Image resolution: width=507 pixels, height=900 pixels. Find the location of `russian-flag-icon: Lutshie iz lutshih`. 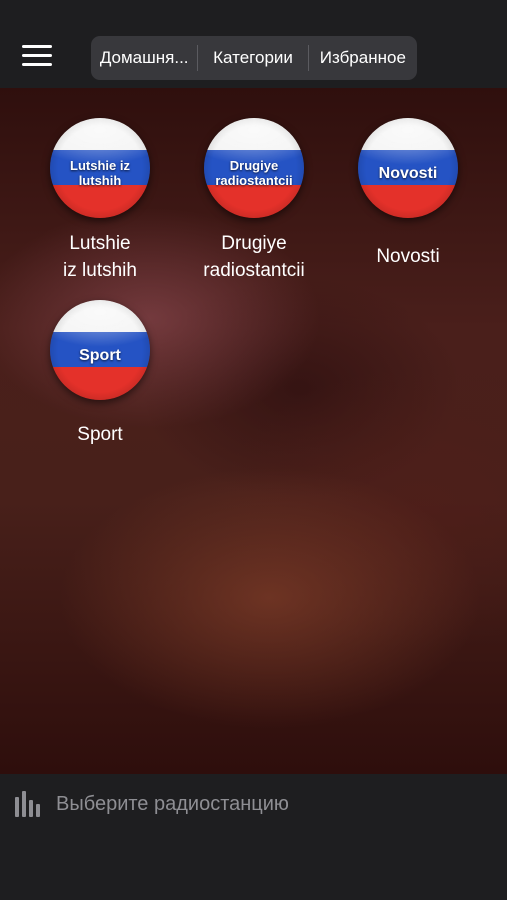

russian-flag-icon: Lutshie iz lutshih is located at coordinates (100, 168).